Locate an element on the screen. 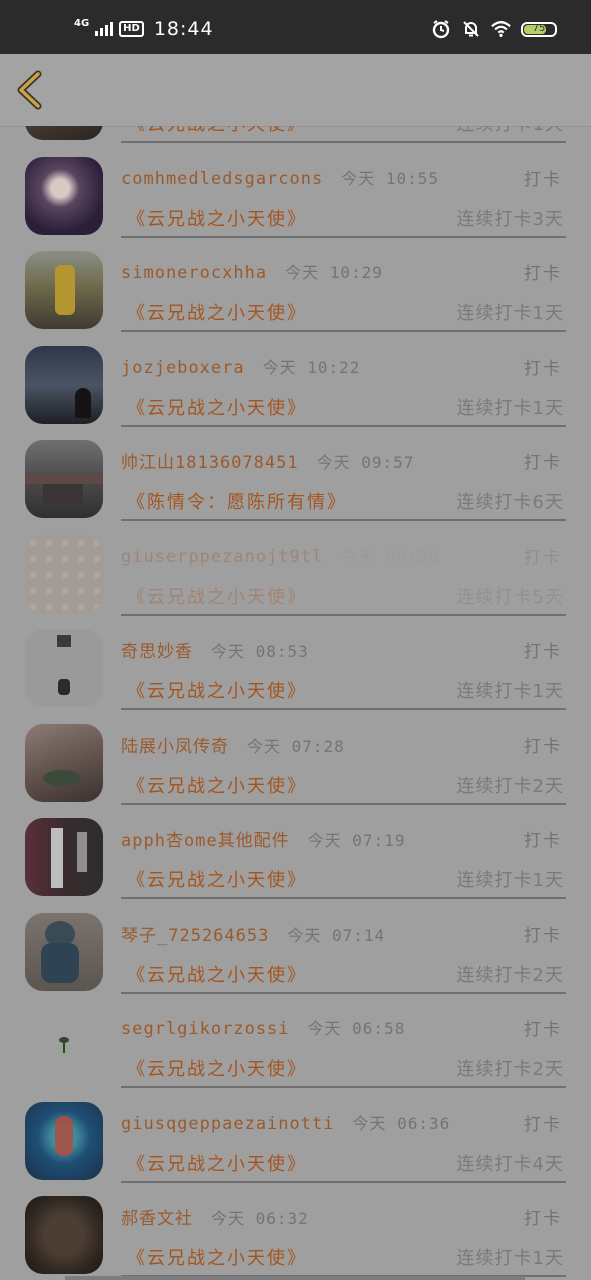 The image size is (591, 1280). wifi-icon is located at coordinates (501, 29).